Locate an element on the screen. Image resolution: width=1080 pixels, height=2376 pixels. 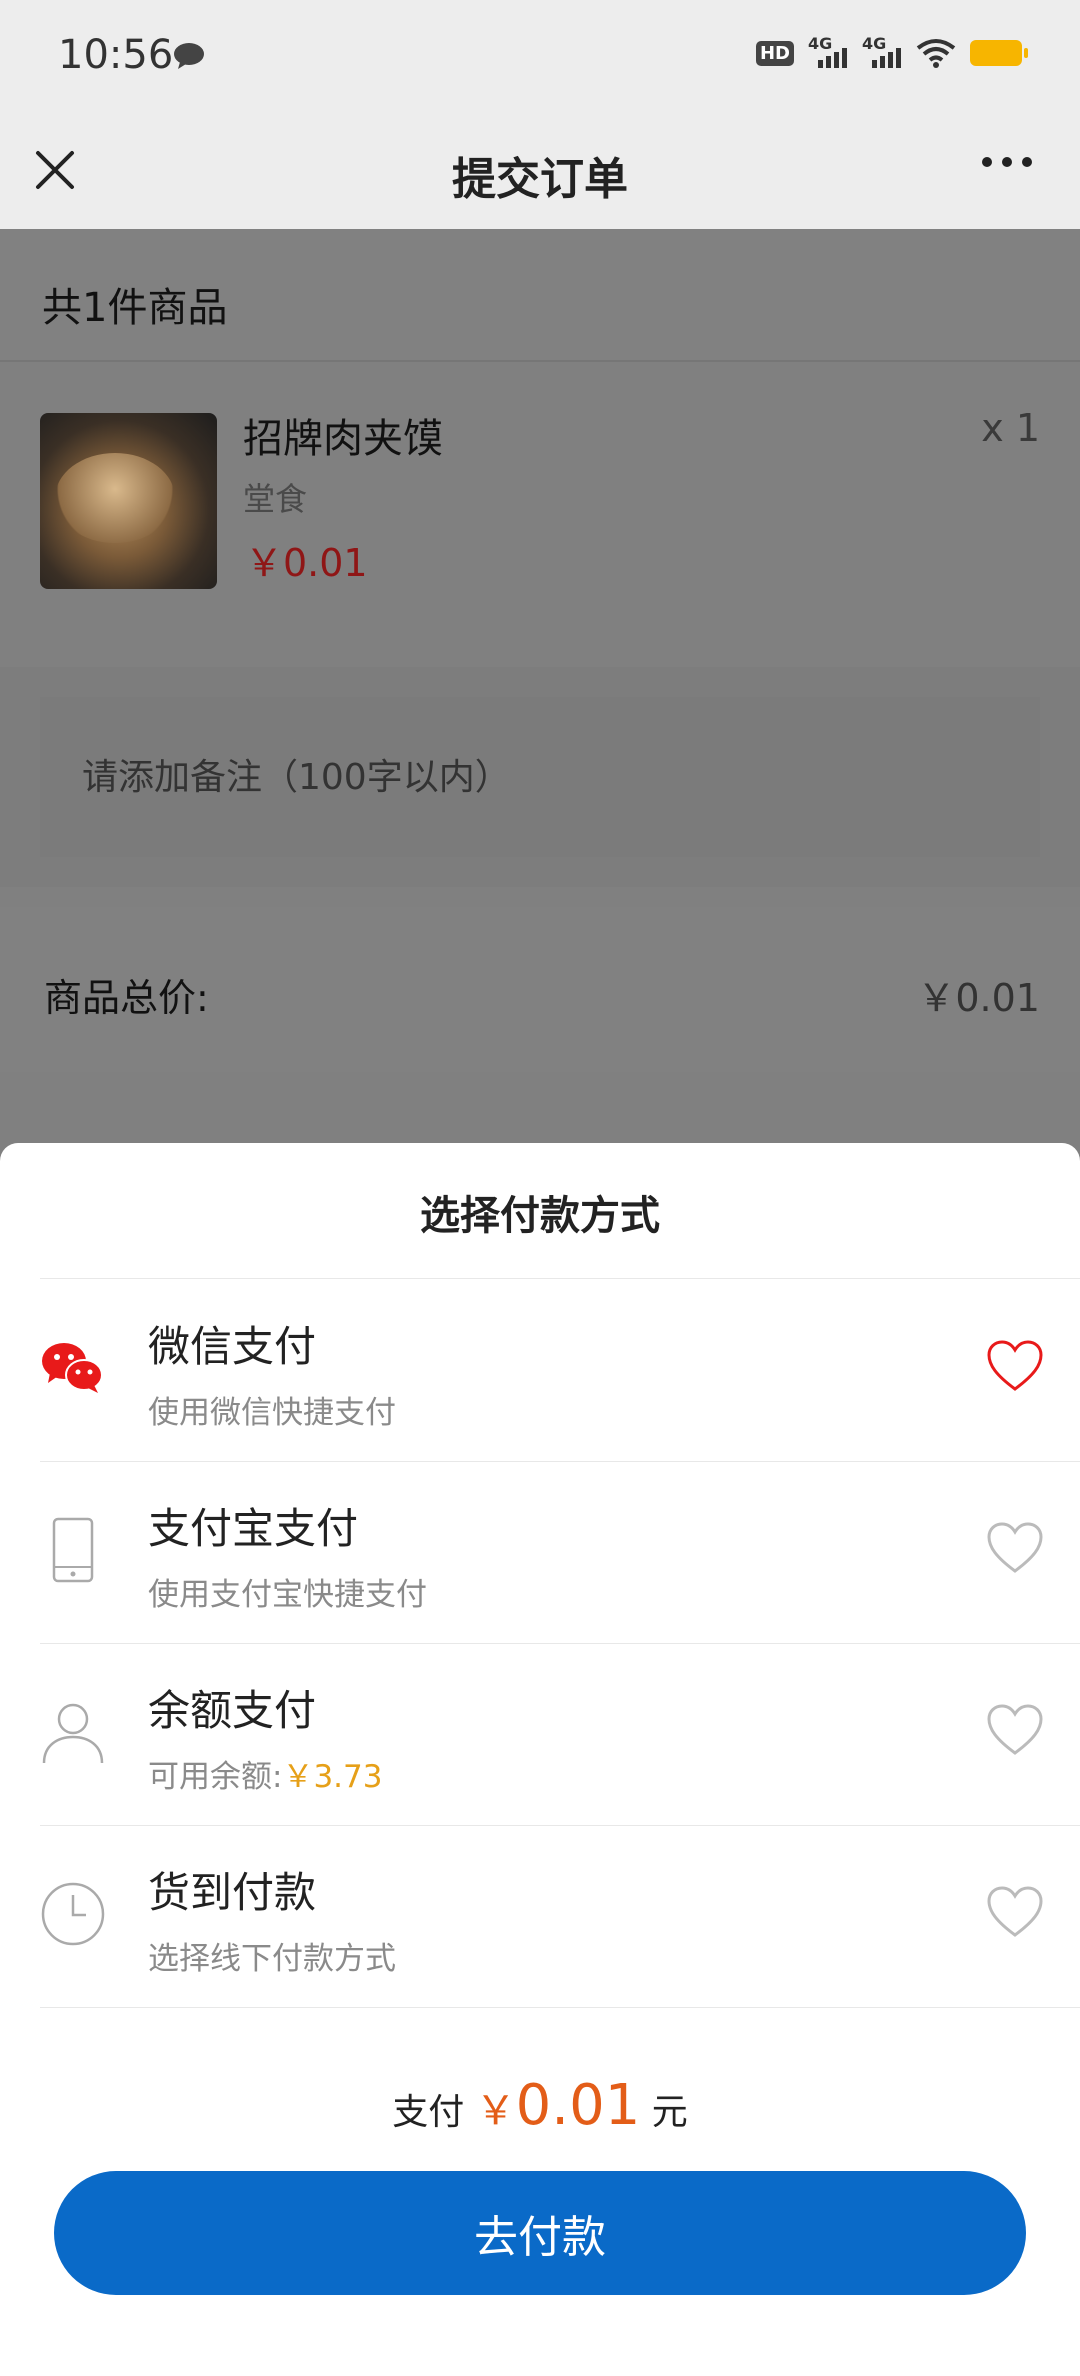
payment-summary: 支付 ￥0.01 元 is located at coordinates (540, 2105).